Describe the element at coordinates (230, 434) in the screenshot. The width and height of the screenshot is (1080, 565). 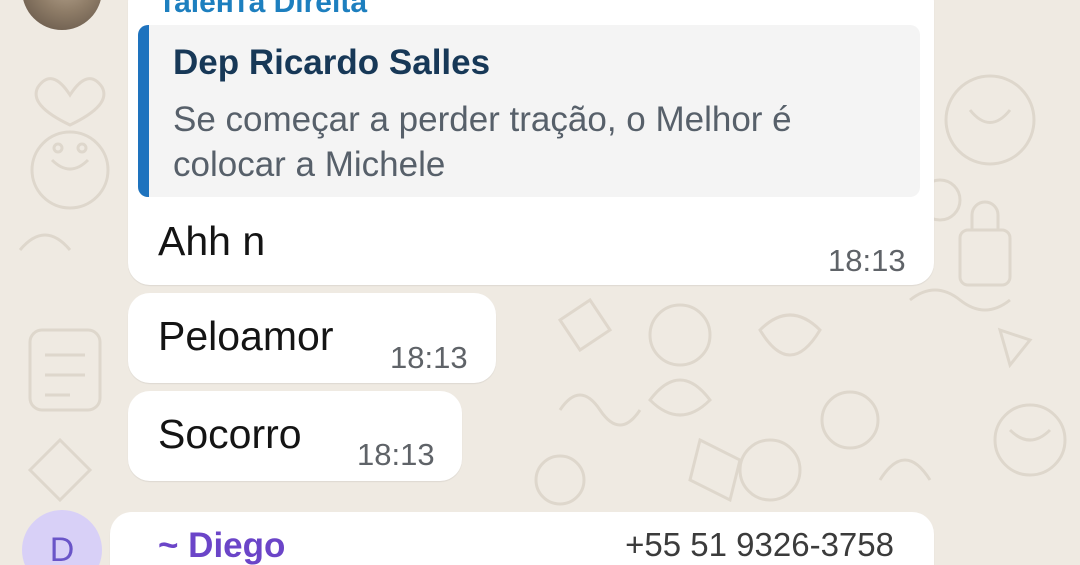
I see `message-text: Socorro` at that location.